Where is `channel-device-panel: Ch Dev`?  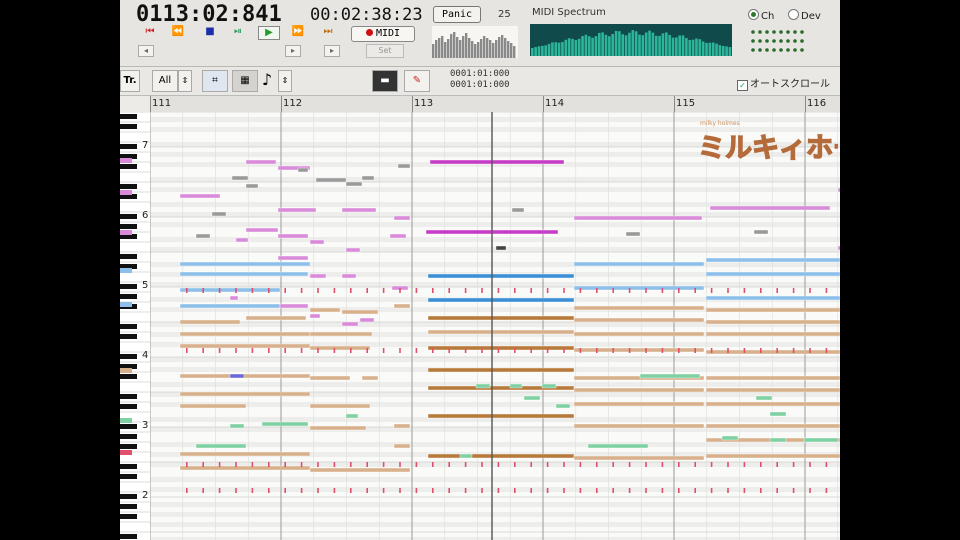
channel-device-panel: Ch Dev is located at coordinates (791, 33).